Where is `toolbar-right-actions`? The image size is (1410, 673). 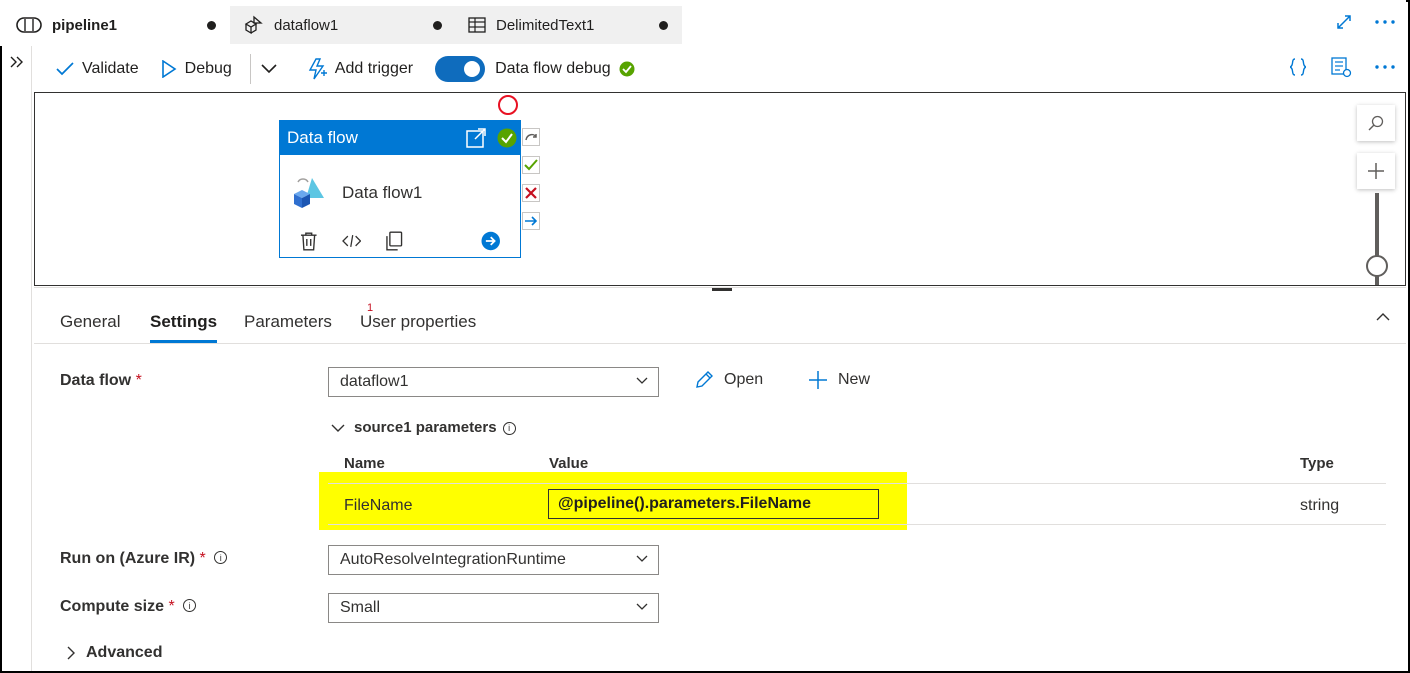
toolbar-right-actions is located at coordinates (1342, 67).